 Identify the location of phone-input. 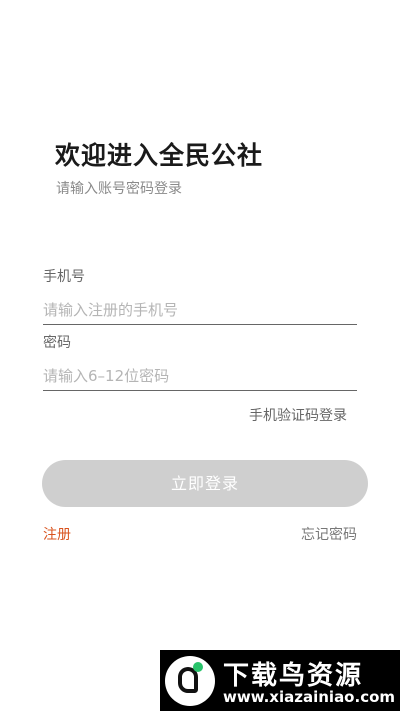
(200, 310).